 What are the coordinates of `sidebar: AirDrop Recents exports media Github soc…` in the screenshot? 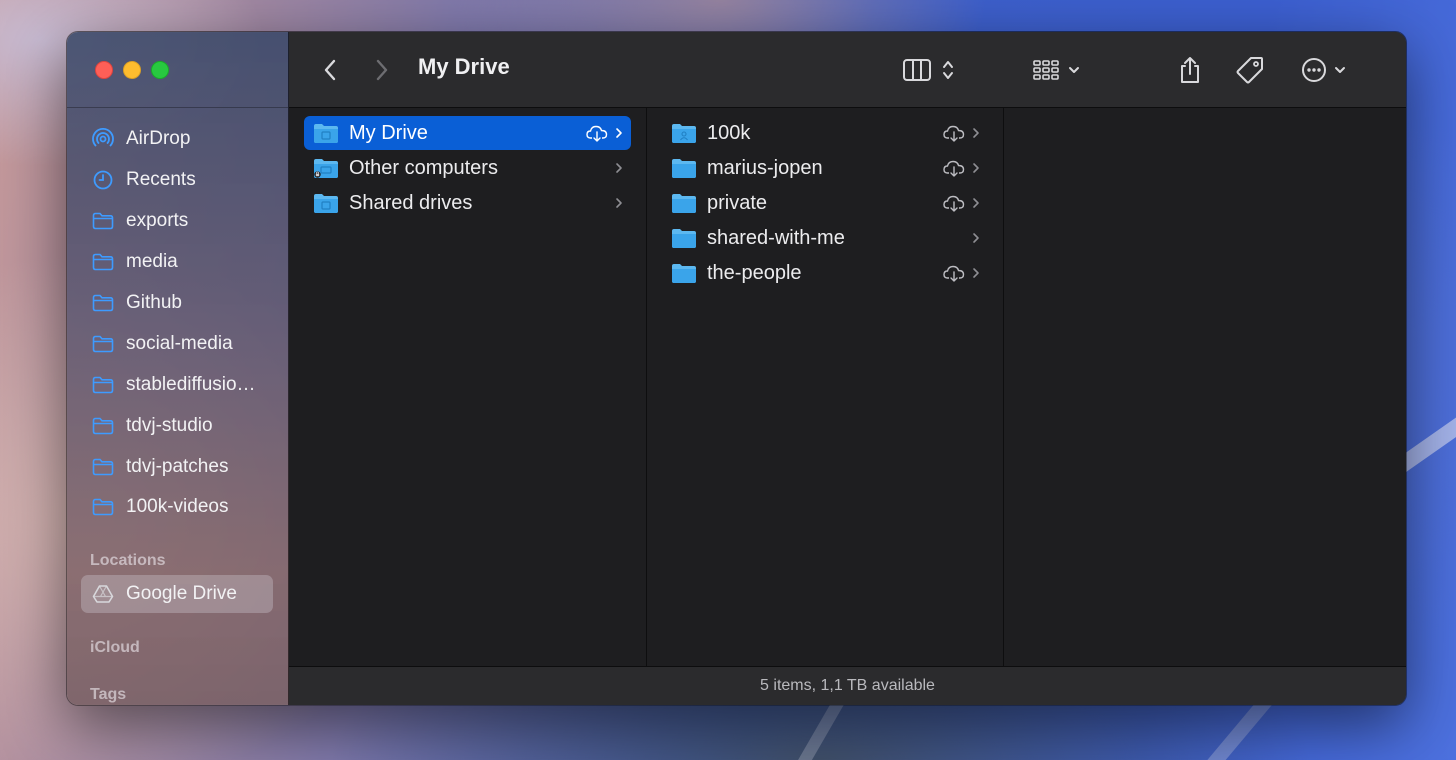 It's located at (178, 368).